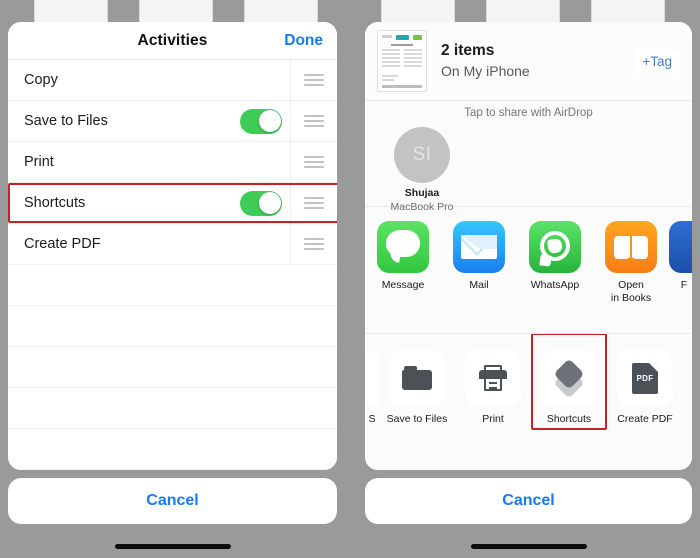 The height and width of the screenshot is (558, 700). I want to click on share-target-label: Mail, so click(479, 285).